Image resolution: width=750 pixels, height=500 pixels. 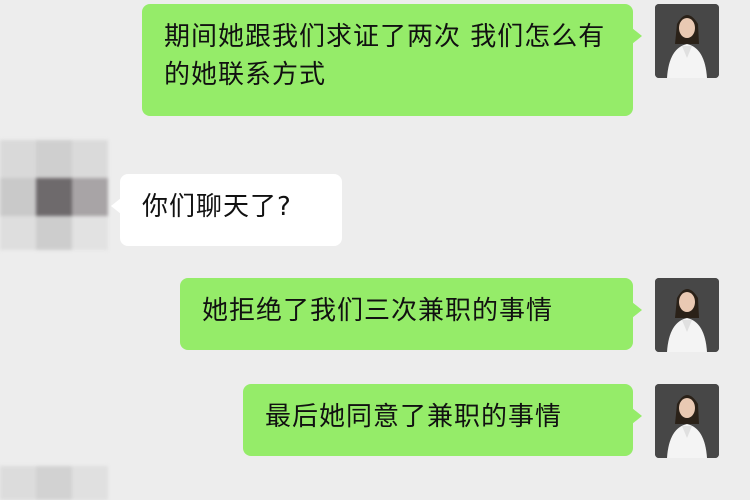 What do you see at coordinates (378, 311) in the screenshot?
I see `message-text: 她拒绝了我们三次兼职的事情` at bounding box center [378, 311].